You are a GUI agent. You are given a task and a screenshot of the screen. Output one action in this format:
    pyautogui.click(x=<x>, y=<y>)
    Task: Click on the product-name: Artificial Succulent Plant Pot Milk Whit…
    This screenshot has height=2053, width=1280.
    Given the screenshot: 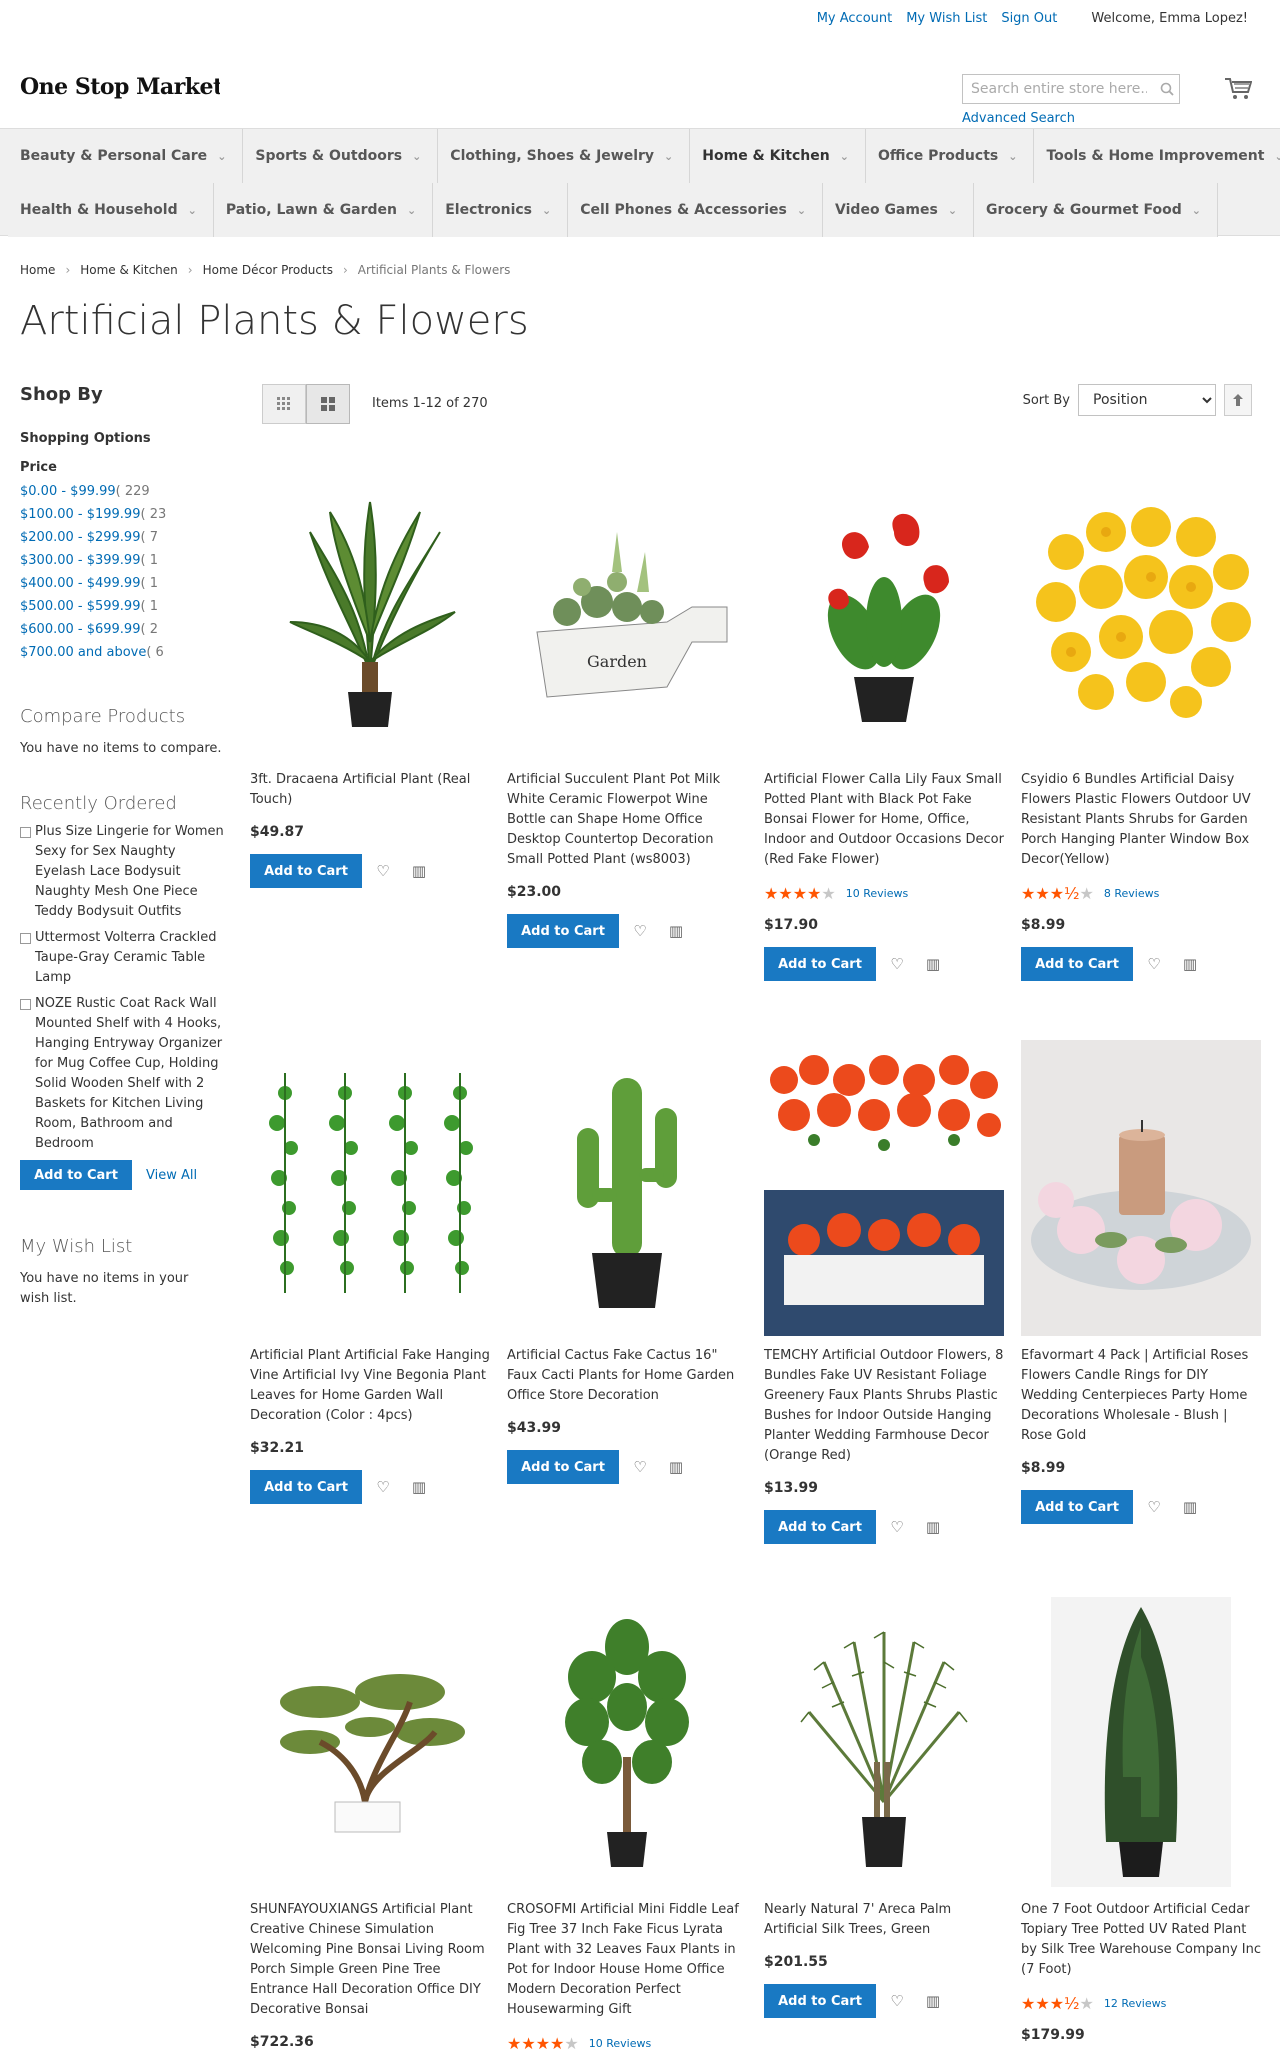 What is the action you would take?
    pyautogui.click(x=627, y=820)
    